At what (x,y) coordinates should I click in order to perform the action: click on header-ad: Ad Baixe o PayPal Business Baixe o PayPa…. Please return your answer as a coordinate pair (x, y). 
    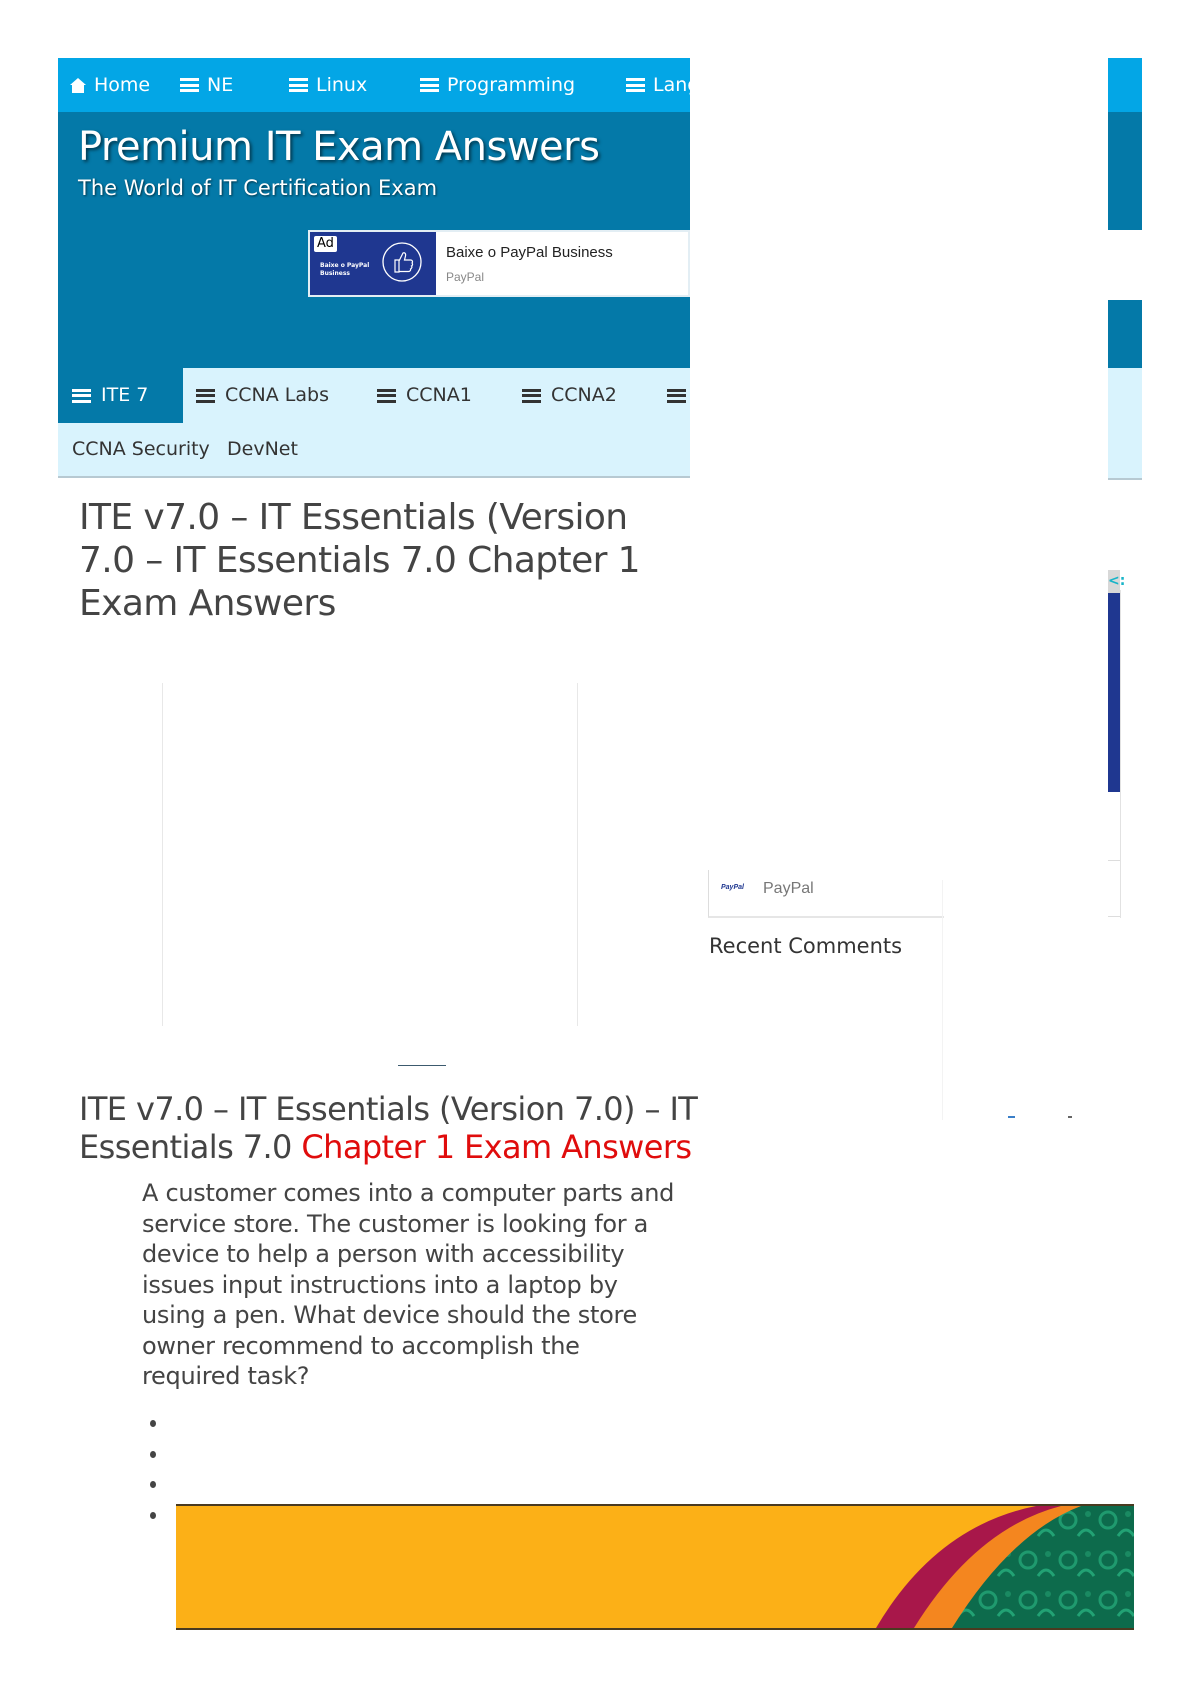
    Looking at the image, I should click on (499, 263).